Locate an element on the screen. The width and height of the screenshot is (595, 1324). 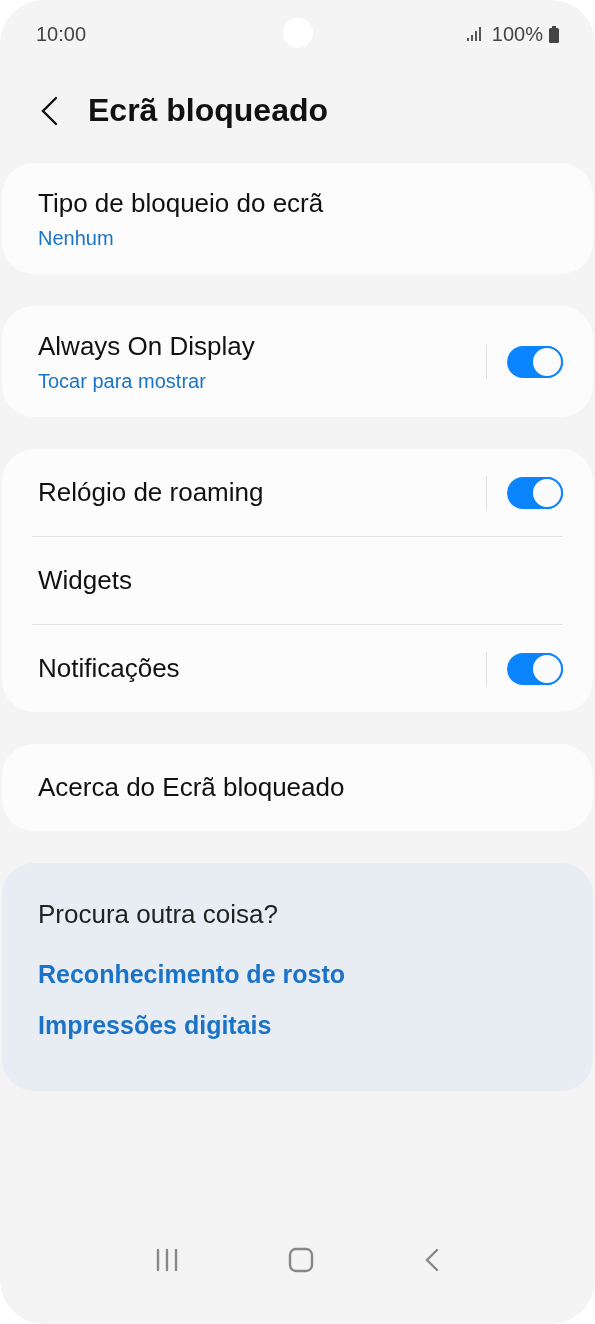
suggestion-link: Reconhecimento de rosto is located at coordinates (191, 974).